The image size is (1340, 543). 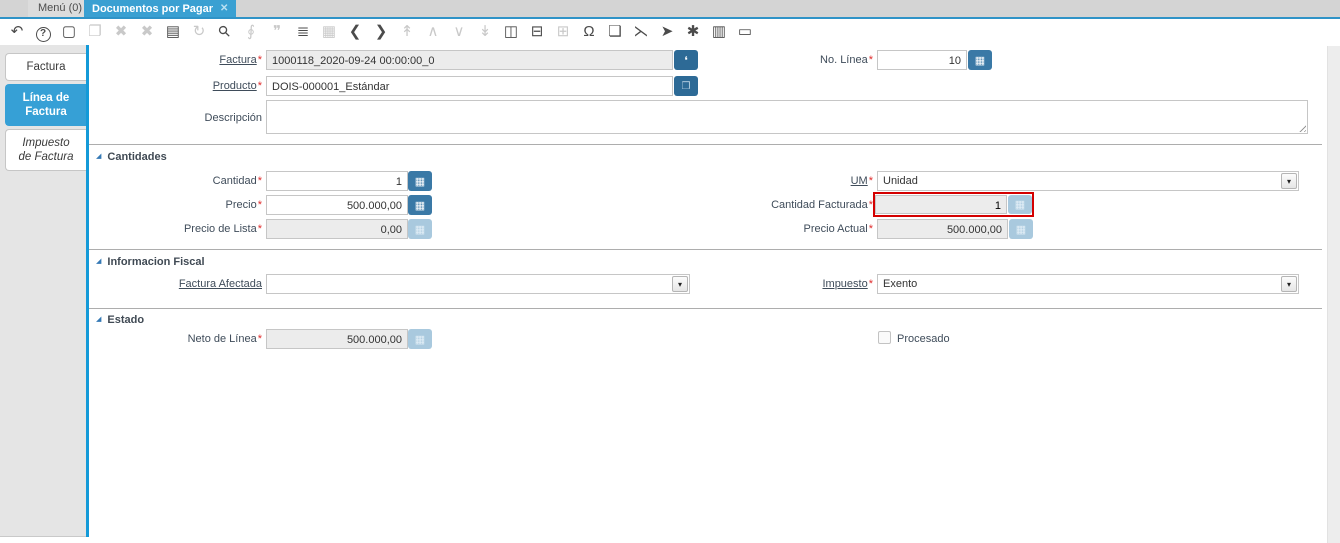 I want to click on no-linea-input, so click(x=922, y=61).